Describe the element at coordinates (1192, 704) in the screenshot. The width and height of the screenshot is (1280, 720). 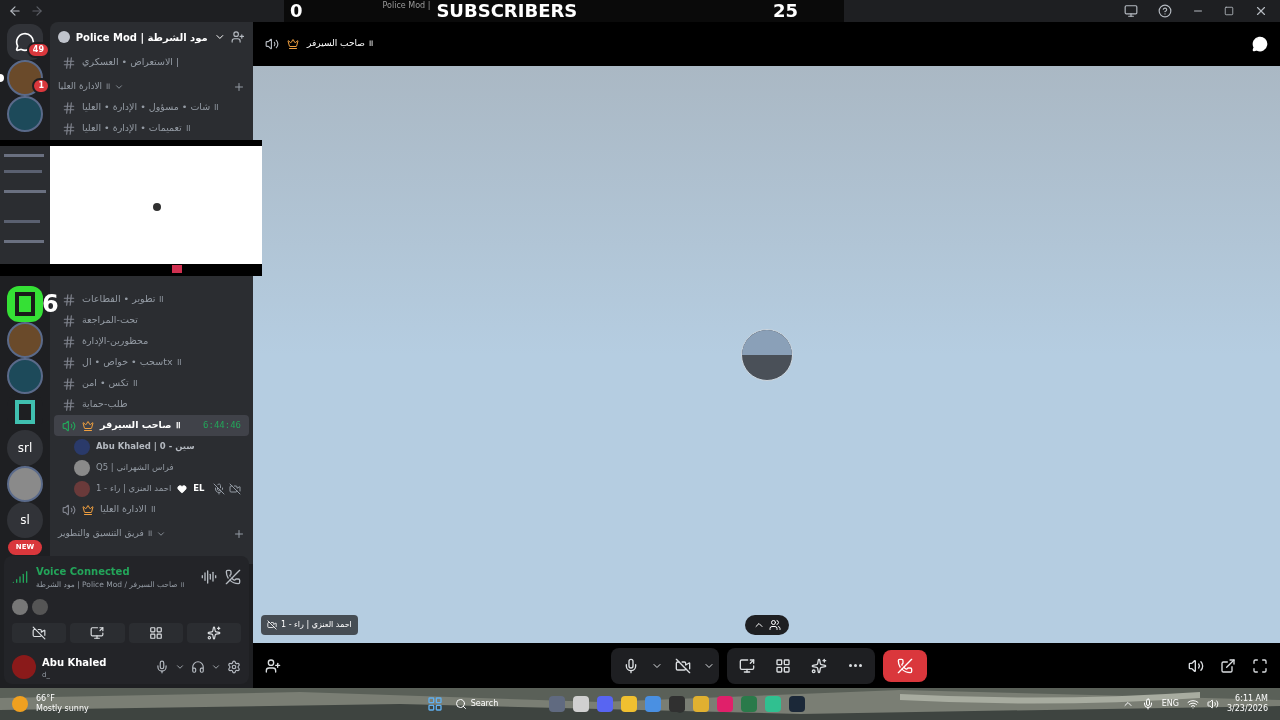
I see `wifi-icon` at that location.